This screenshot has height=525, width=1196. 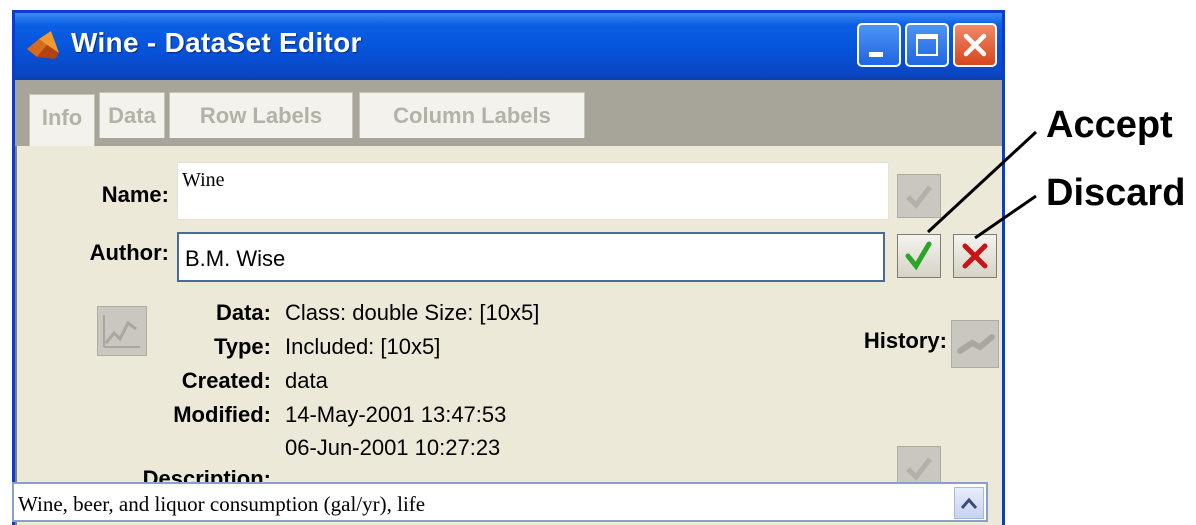 I want to click on discard-arrow, so click(x=1005, y=217).